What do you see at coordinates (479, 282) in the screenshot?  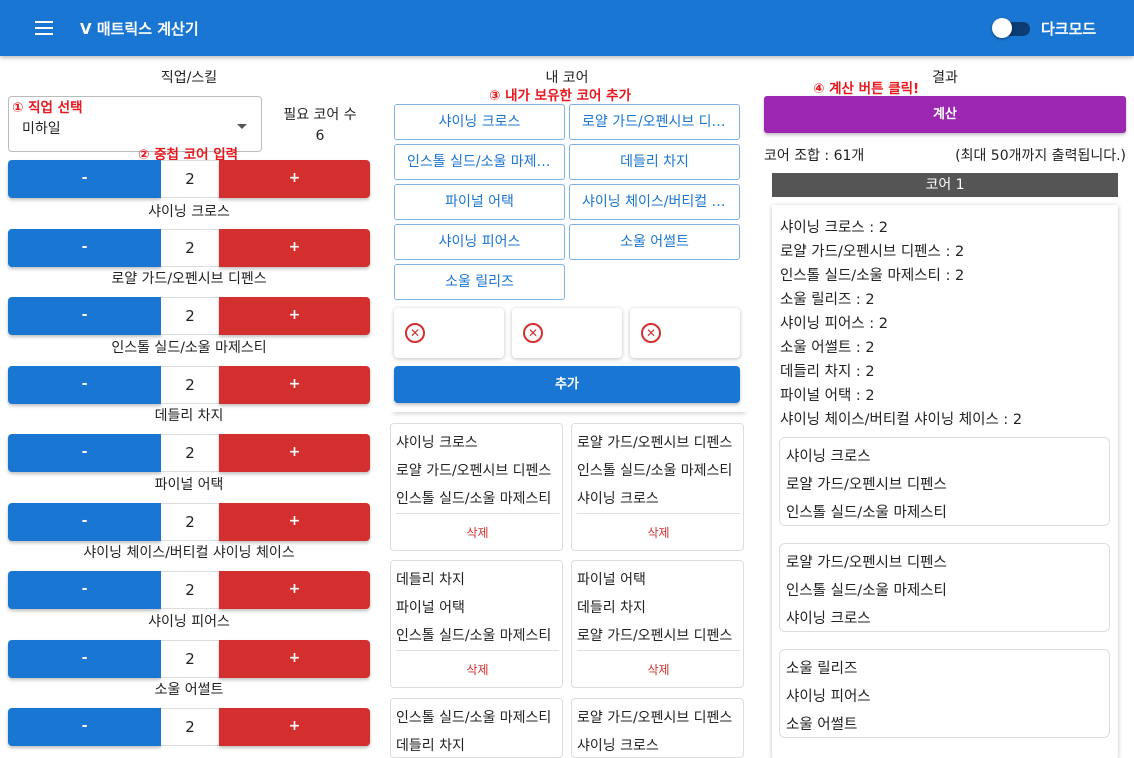 I see `core-select-button: 소울 릴리즈` at bounding box center [479, 282].